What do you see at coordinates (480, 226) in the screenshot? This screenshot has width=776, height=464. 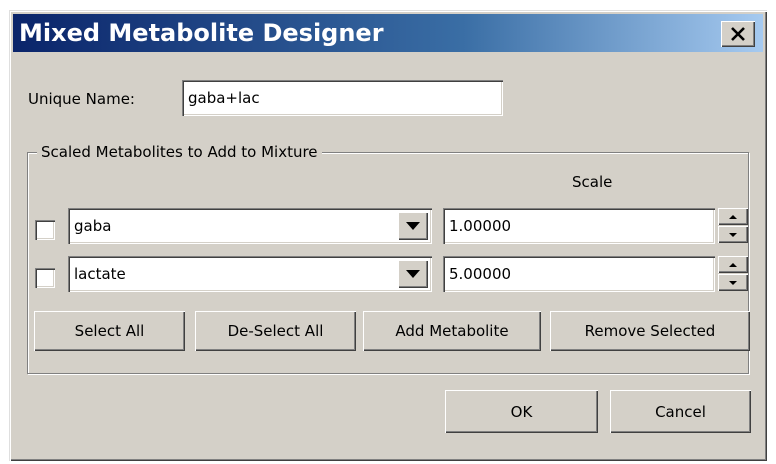 I see `row-1-scale-value: 1.00000` at bounding box center [480, 226].